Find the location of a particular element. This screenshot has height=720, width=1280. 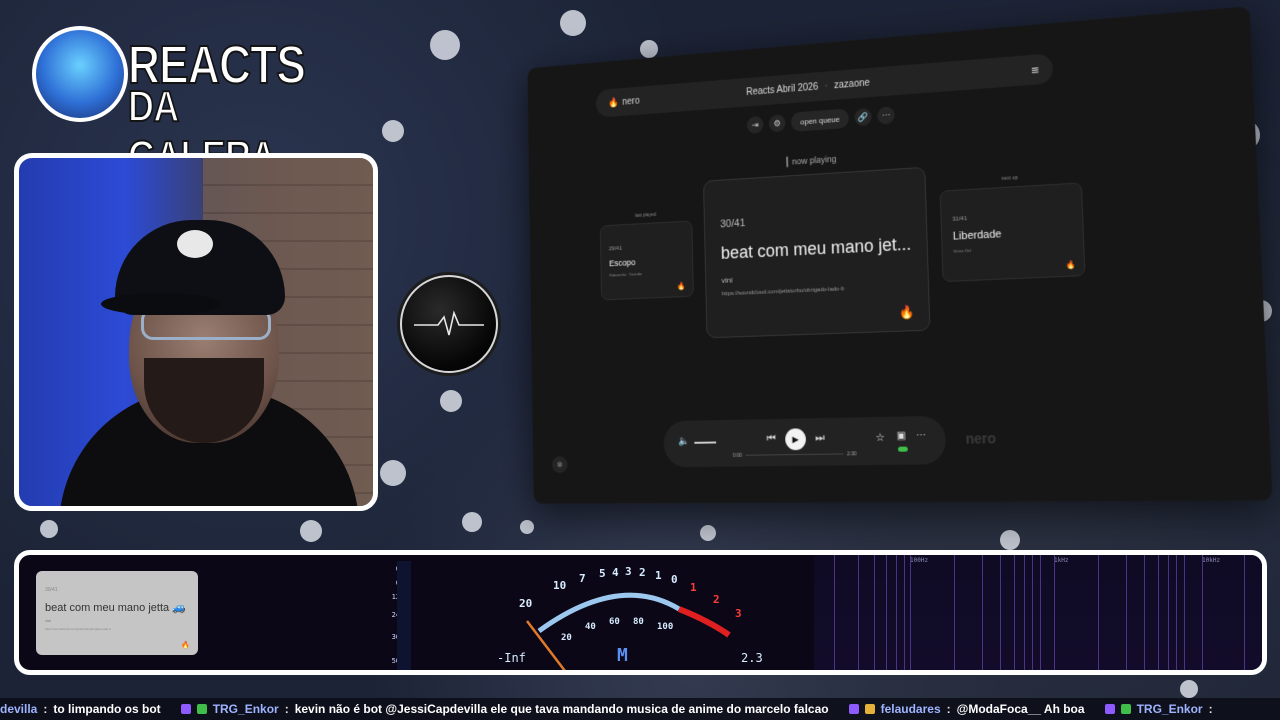

time-total: 2:30 is located at coordinates (851, 454).